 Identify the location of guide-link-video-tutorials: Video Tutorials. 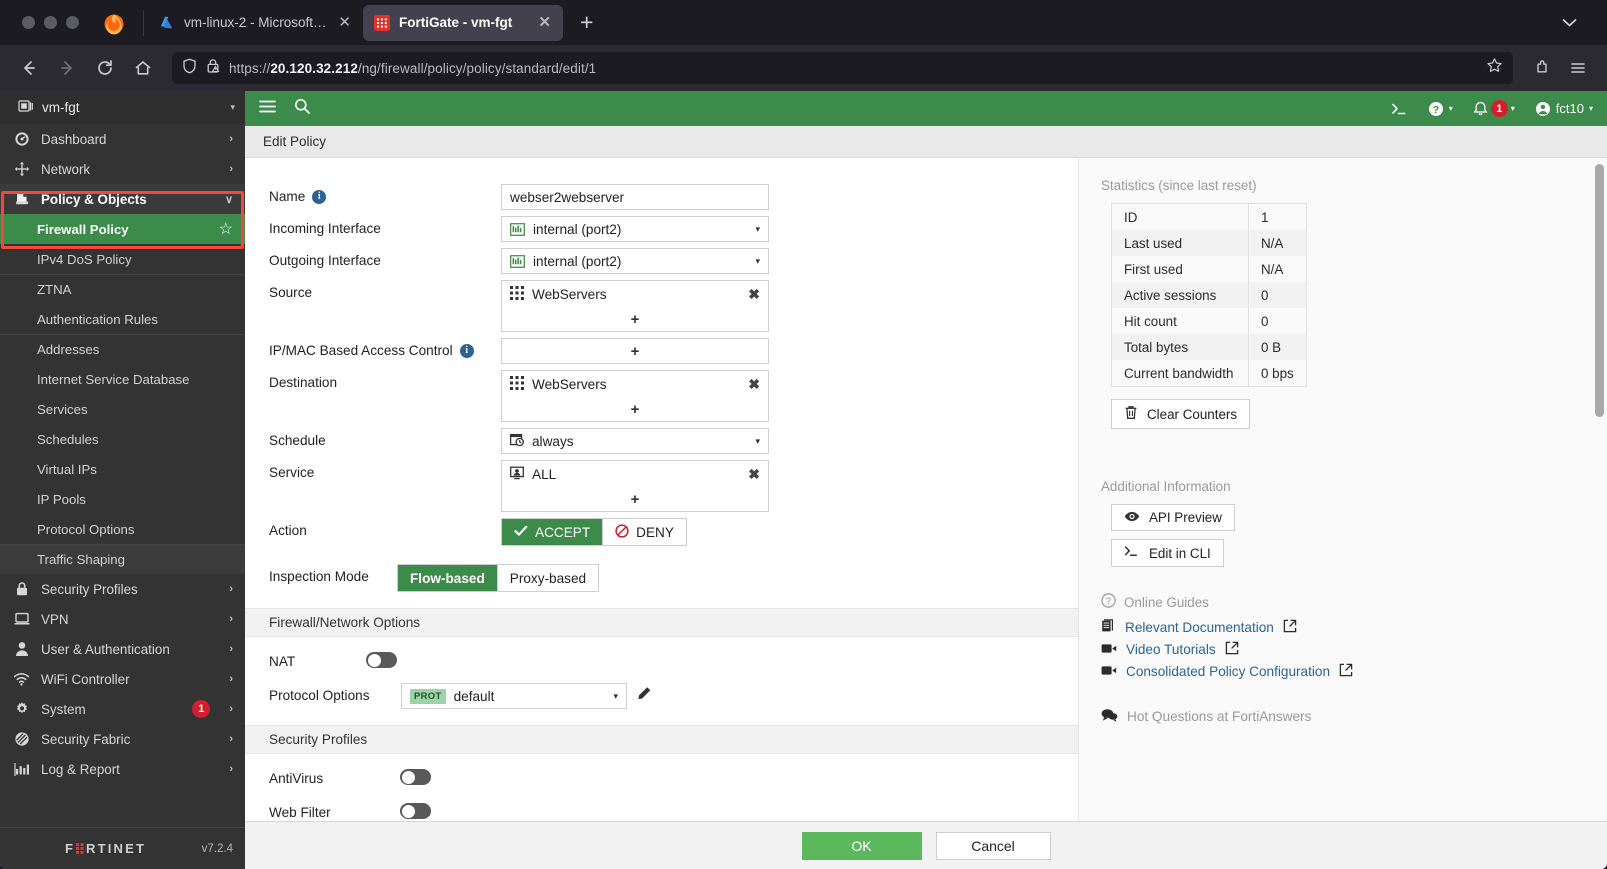
(1354, 649).